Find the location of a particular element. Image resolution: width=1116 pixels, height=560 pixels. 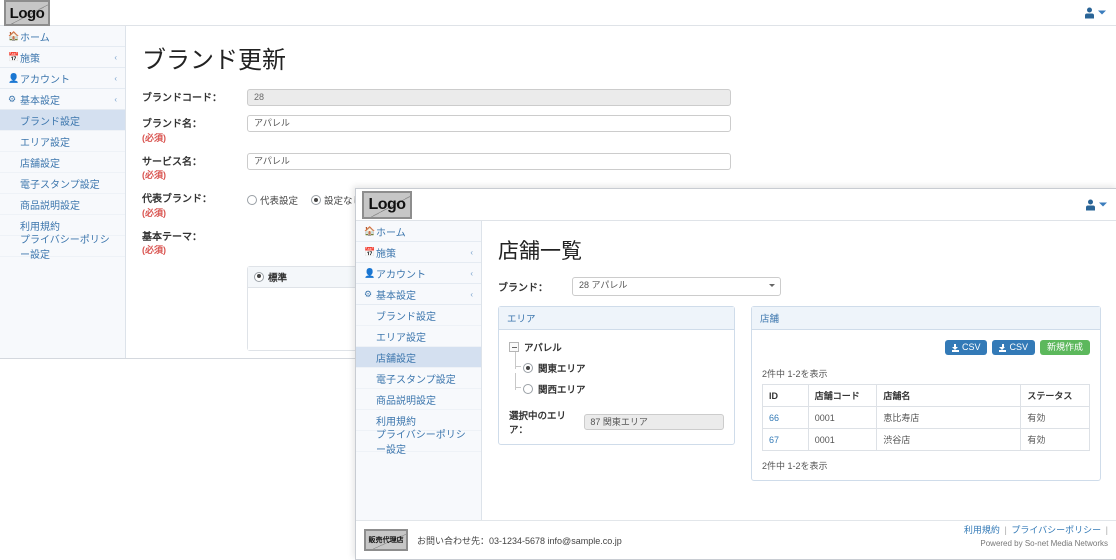

csv-upload-button: CSV is located at coordinates (1013, 347).